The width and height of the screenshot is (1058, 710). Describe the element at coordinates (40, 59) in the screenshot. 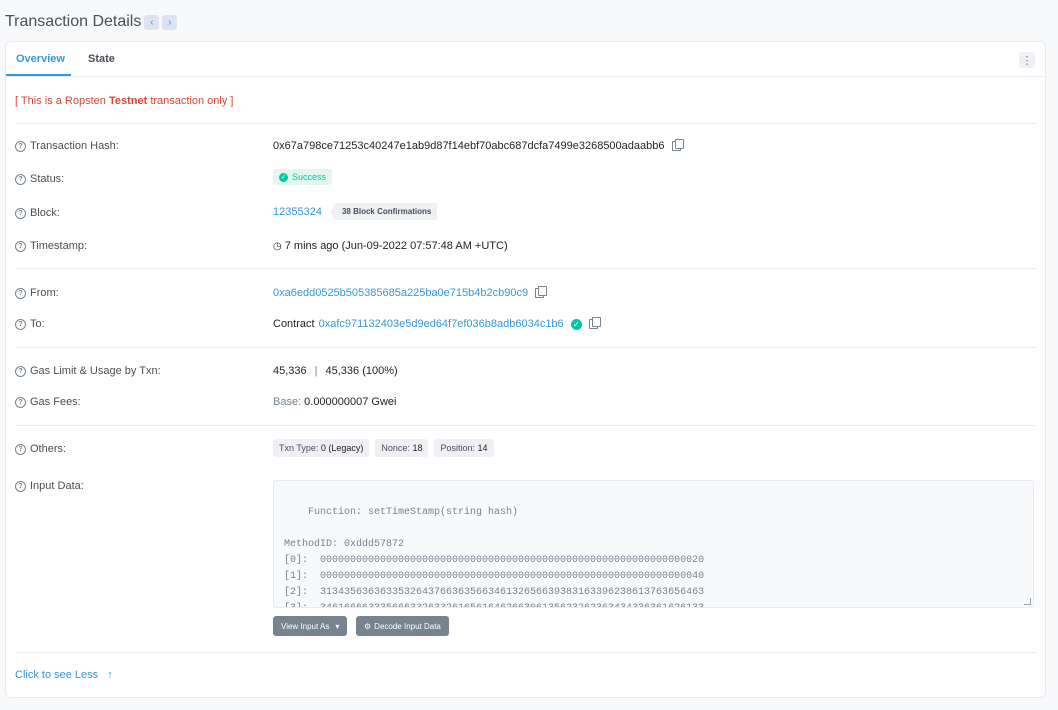

I see `tab-overview: Overview` at that location.